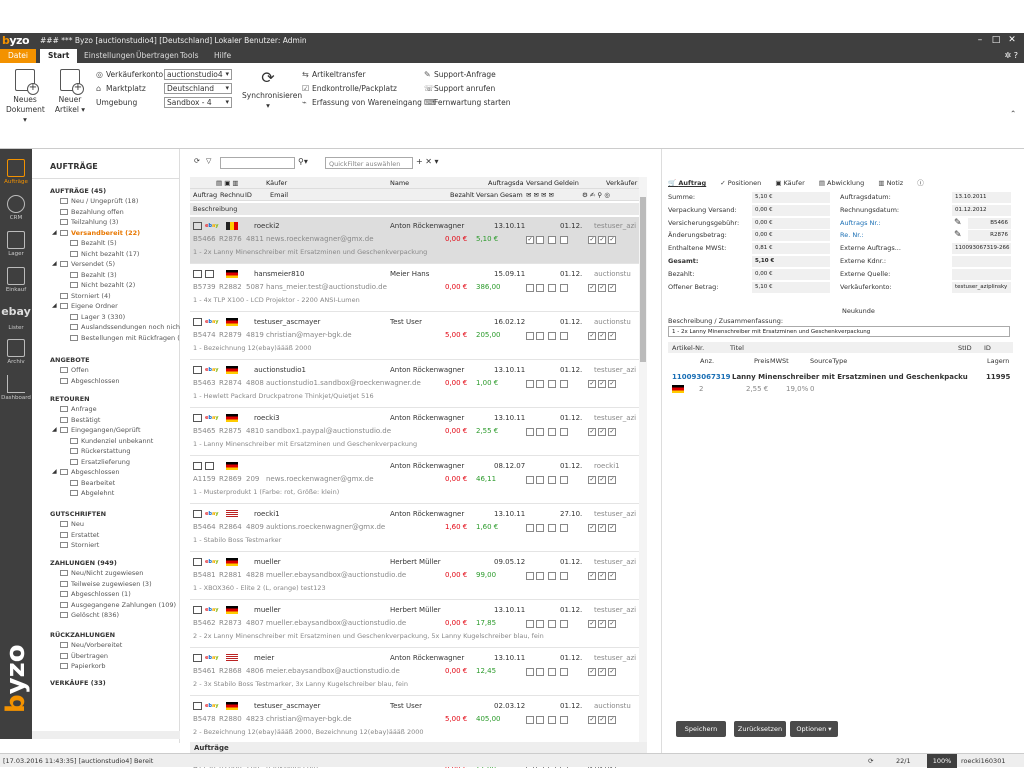 Image resolution: width=1024 pixels, height=768 pixels. Describe the element at coordinates (621, 183) in the screenshot. I see `col-verkaeufer: Verkäufer` at that location.